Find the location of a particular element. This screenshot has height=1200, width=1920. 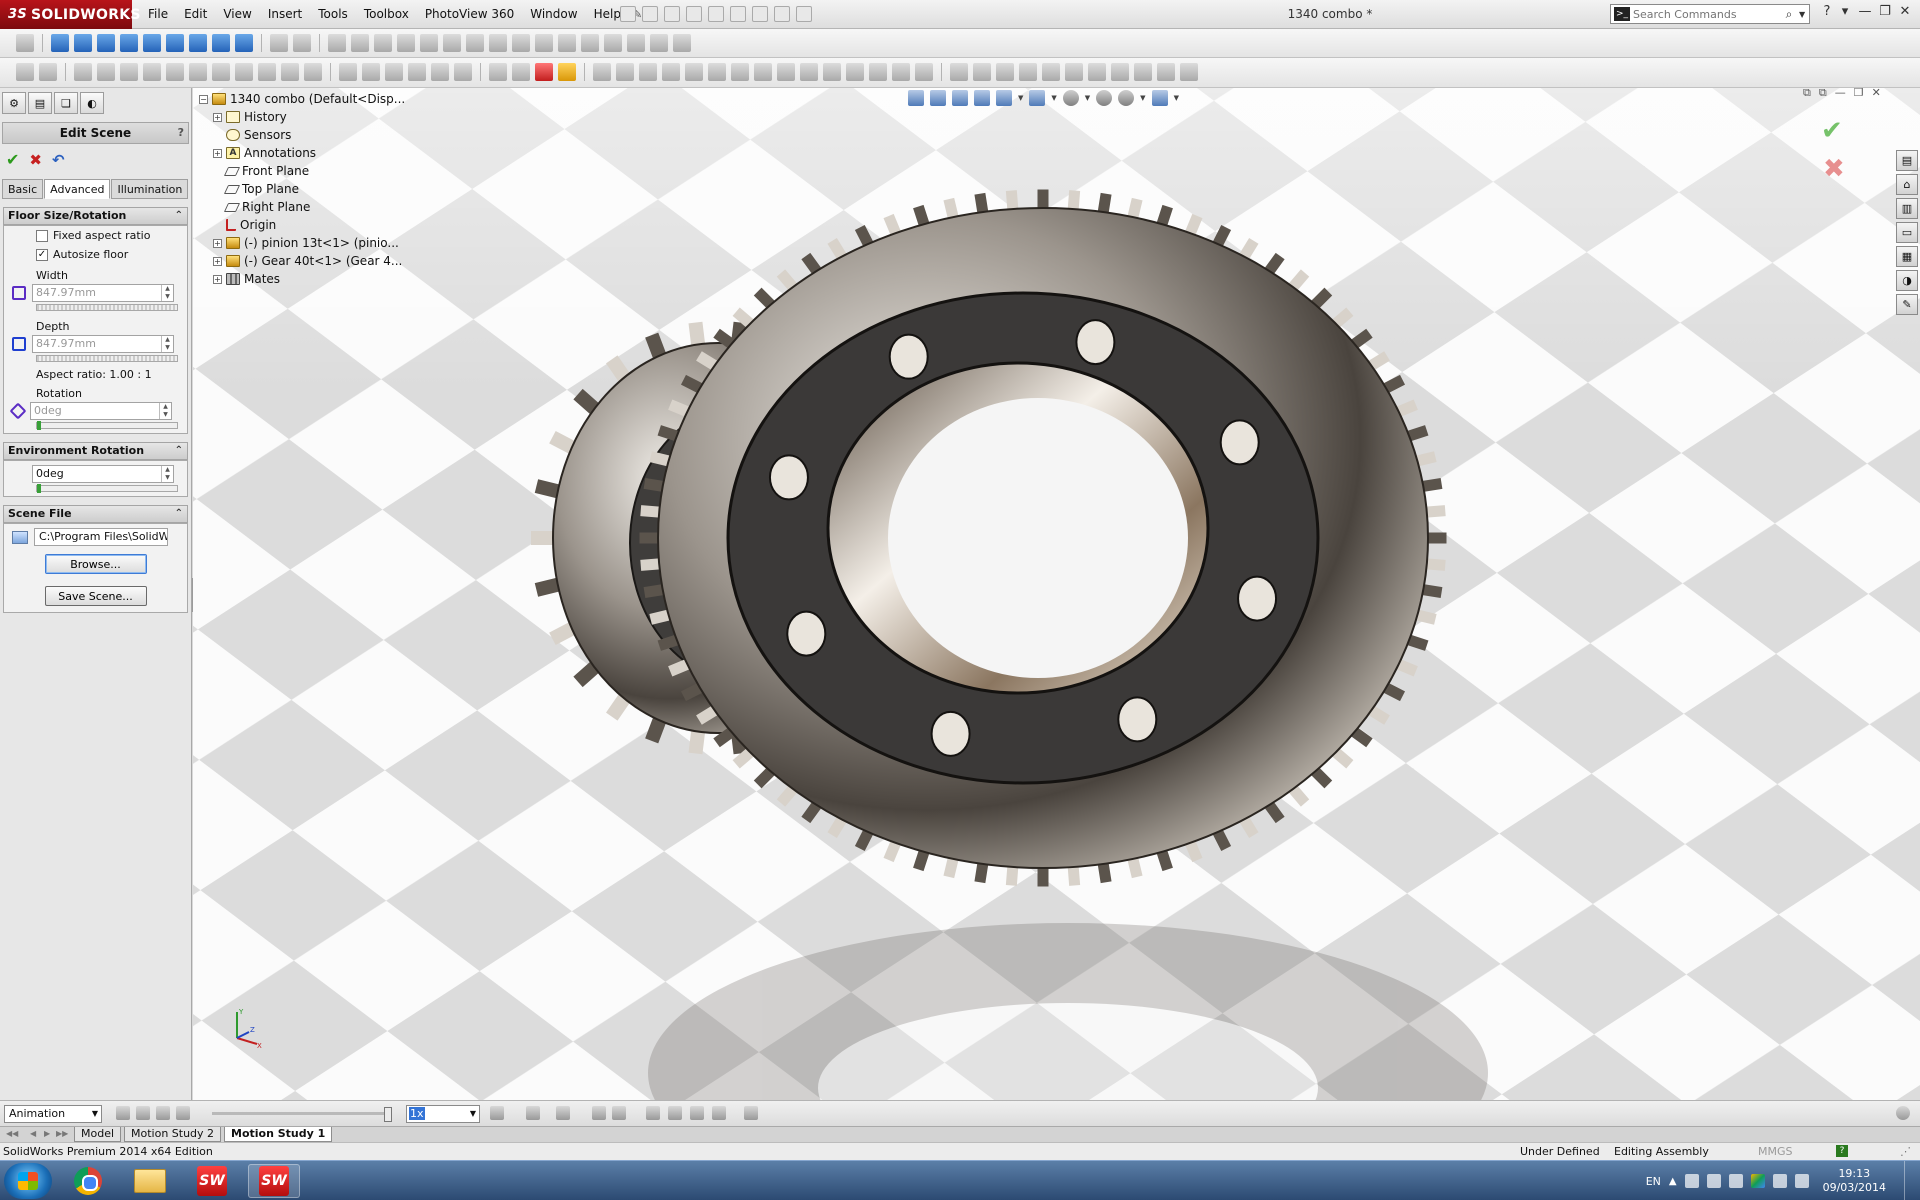

start-button is located at coordinates (28, 1181).